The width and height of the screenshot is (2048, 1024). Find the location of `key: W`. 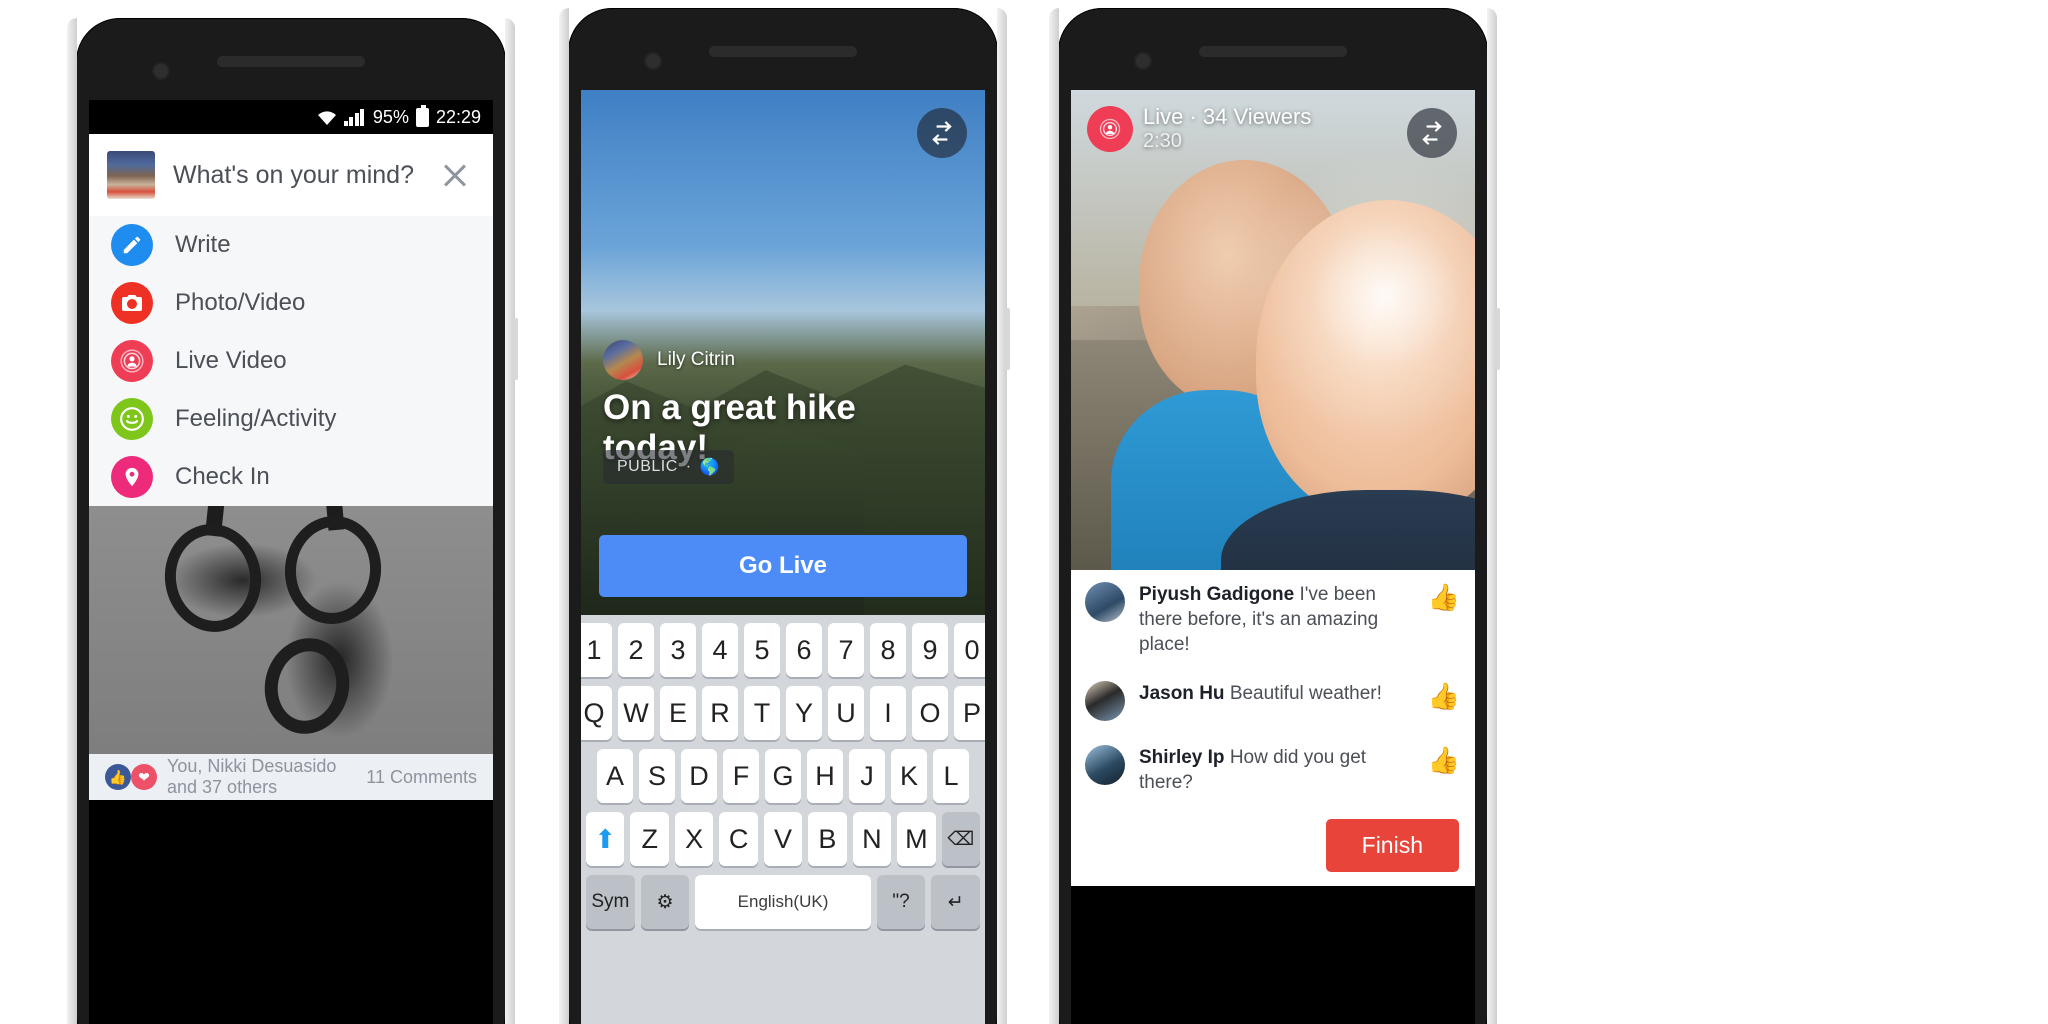

key: W is located at coordinates (636, 713).